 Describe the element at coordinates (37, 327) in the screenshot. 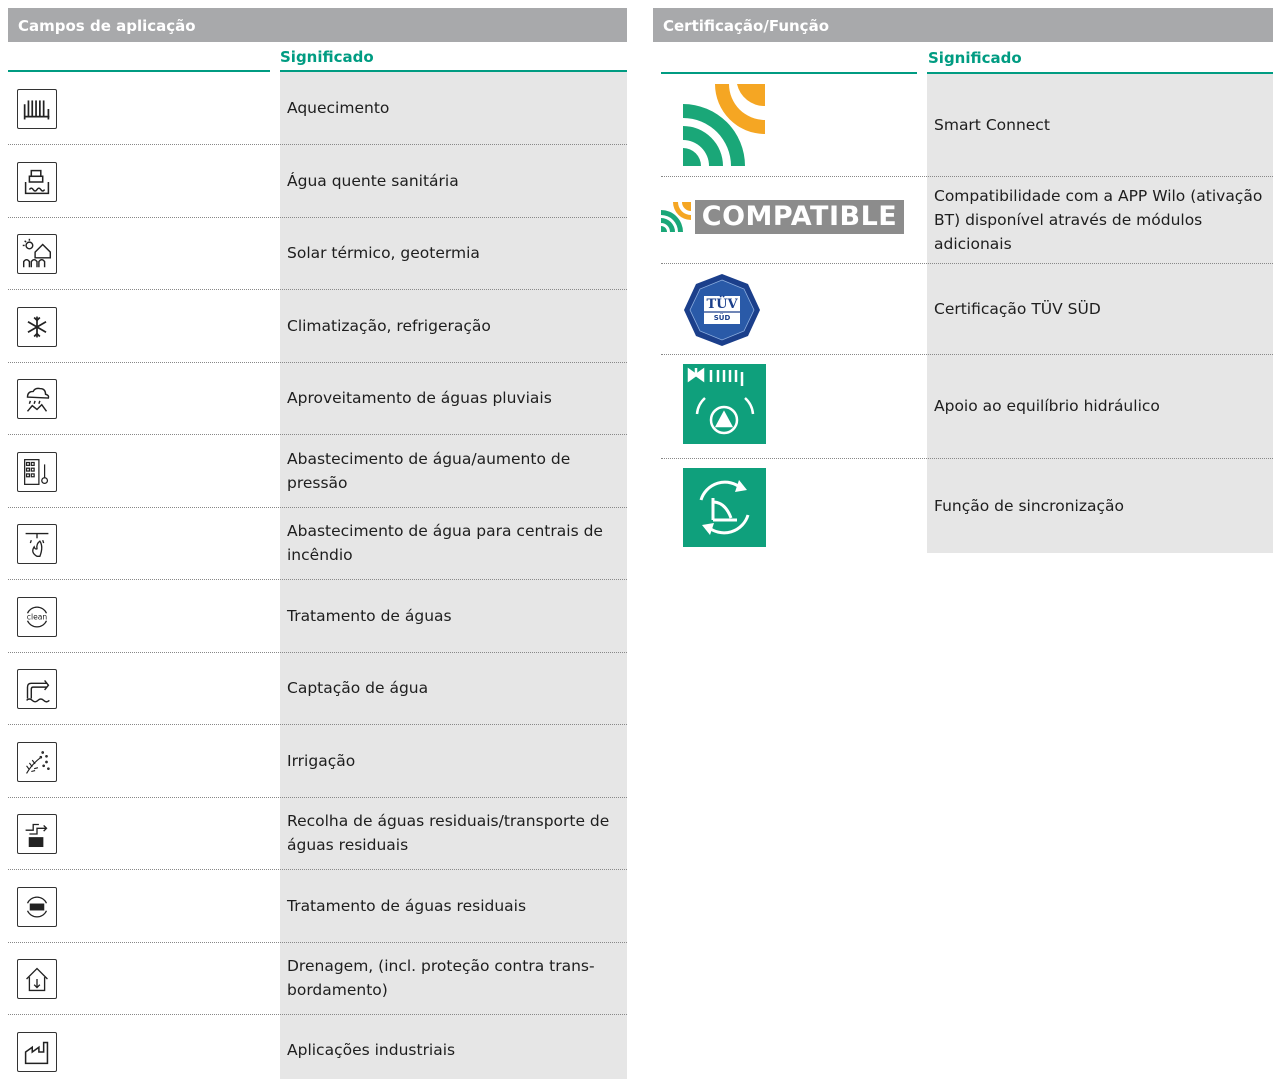

I see `snowflake-icon` at that location.